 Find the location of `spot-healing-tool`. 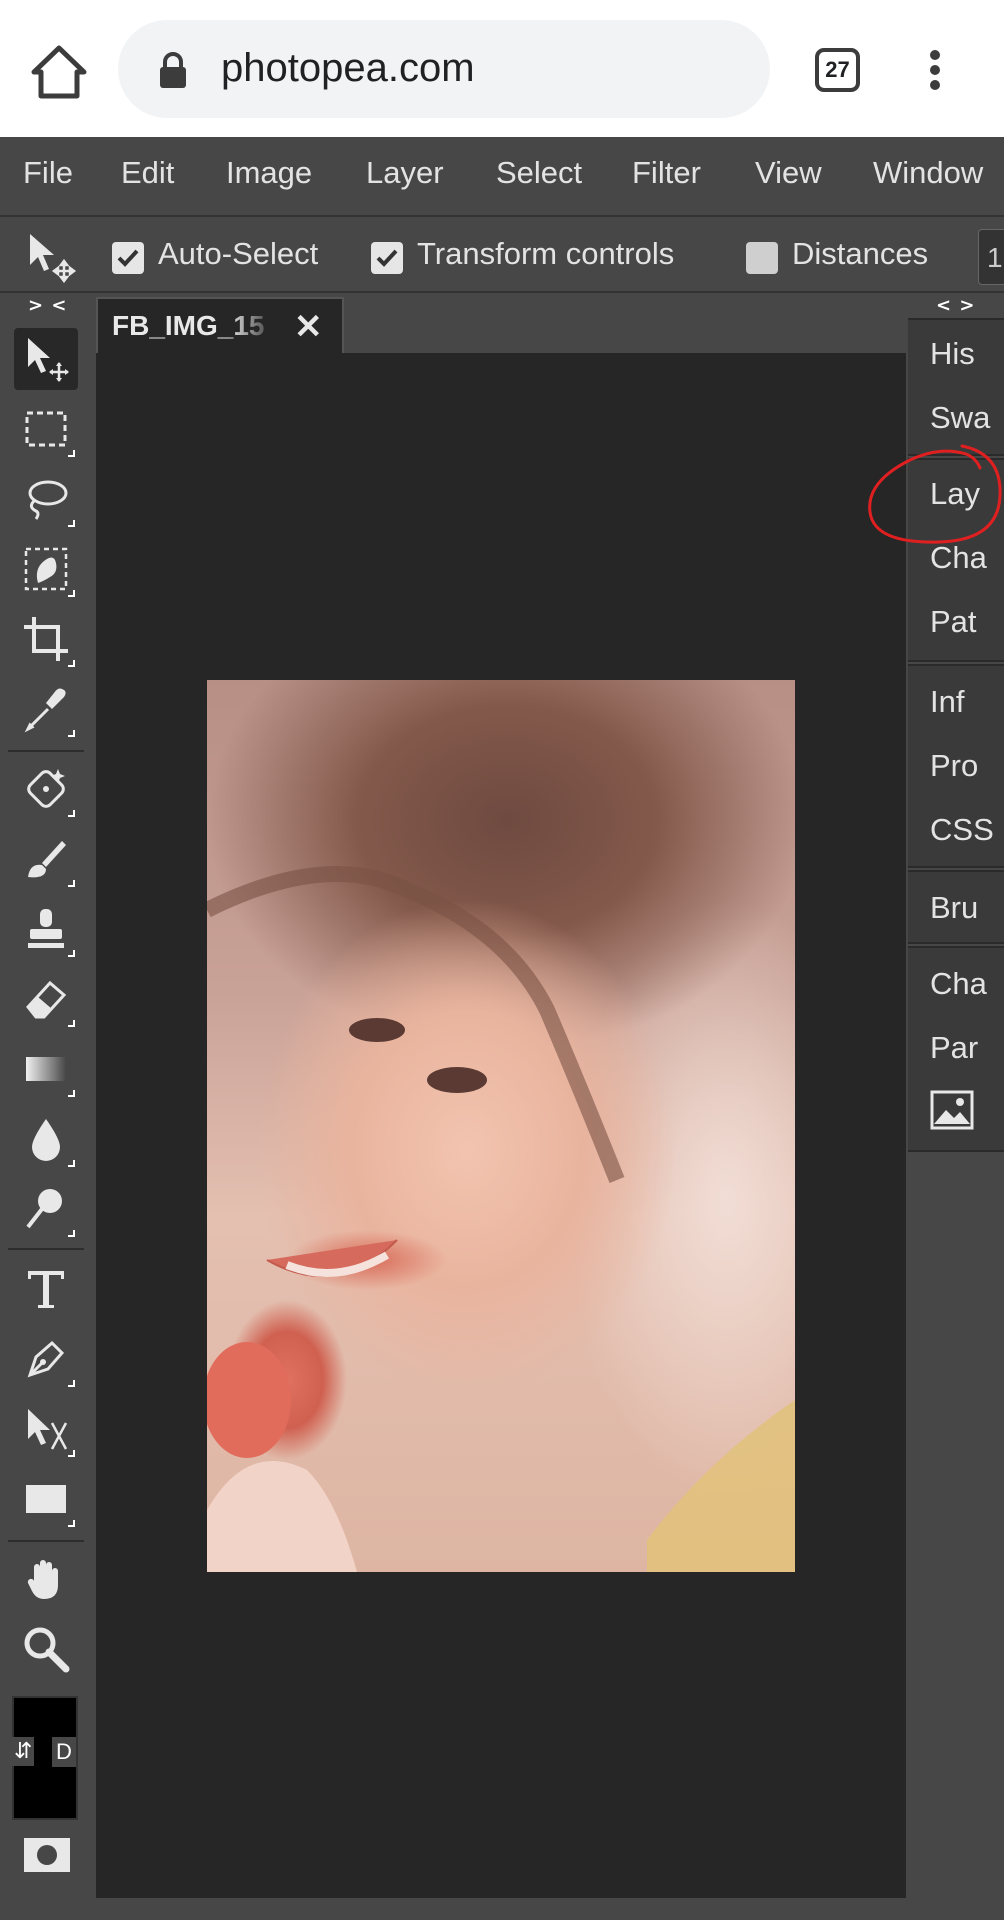

spot-healing-tool is located at coordinates (46, 789).